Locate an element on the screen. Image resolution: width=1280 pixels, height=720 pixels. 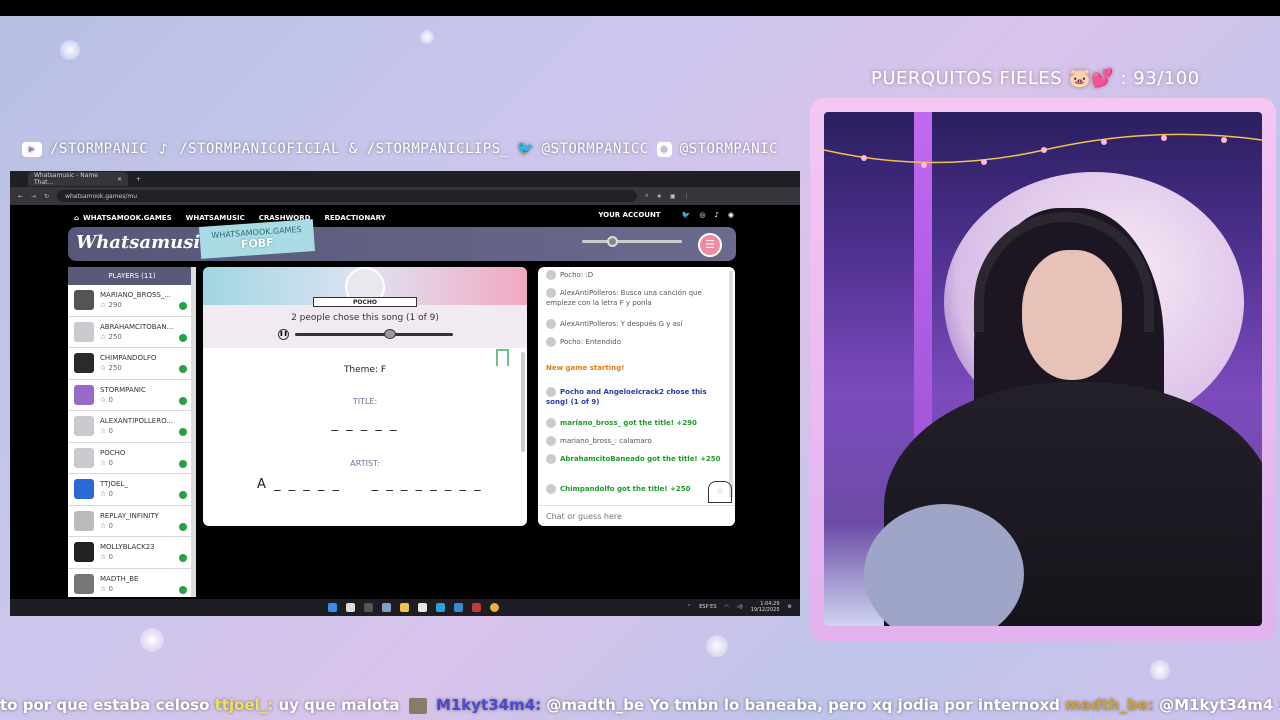
bookmark-icon is located at coordinates (502, 357).